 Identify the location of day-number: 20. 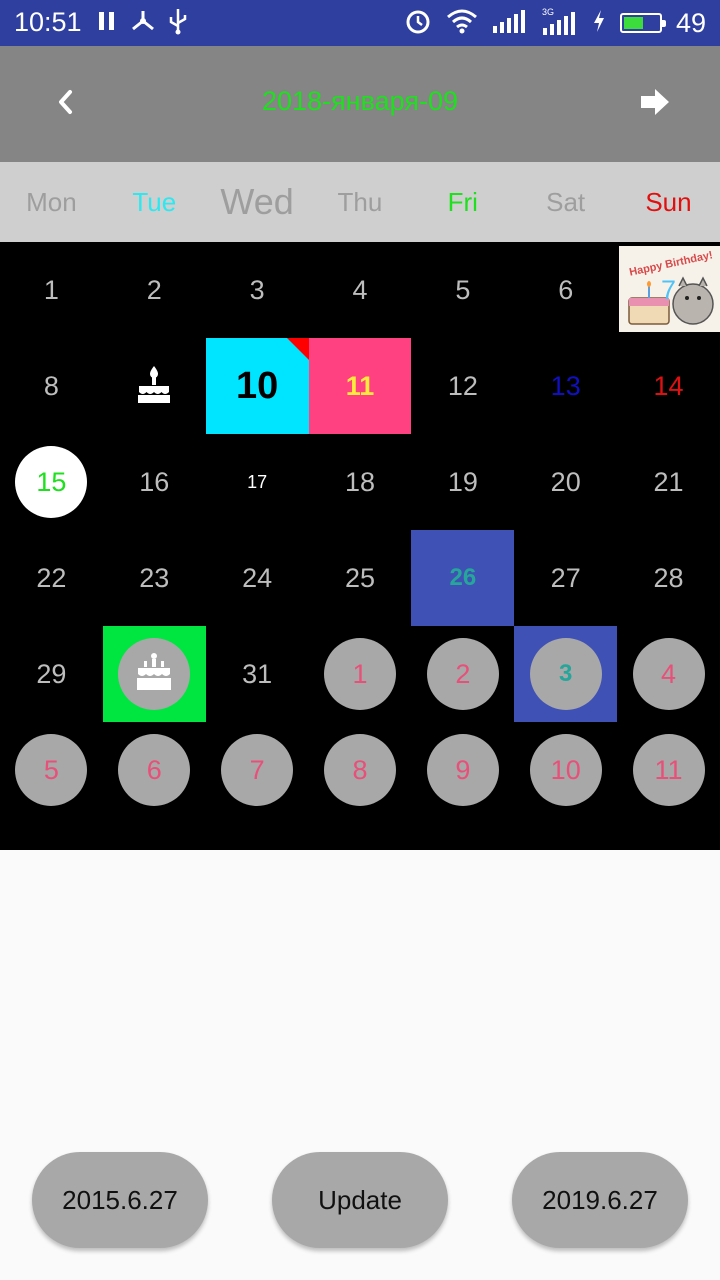
(565, 481).